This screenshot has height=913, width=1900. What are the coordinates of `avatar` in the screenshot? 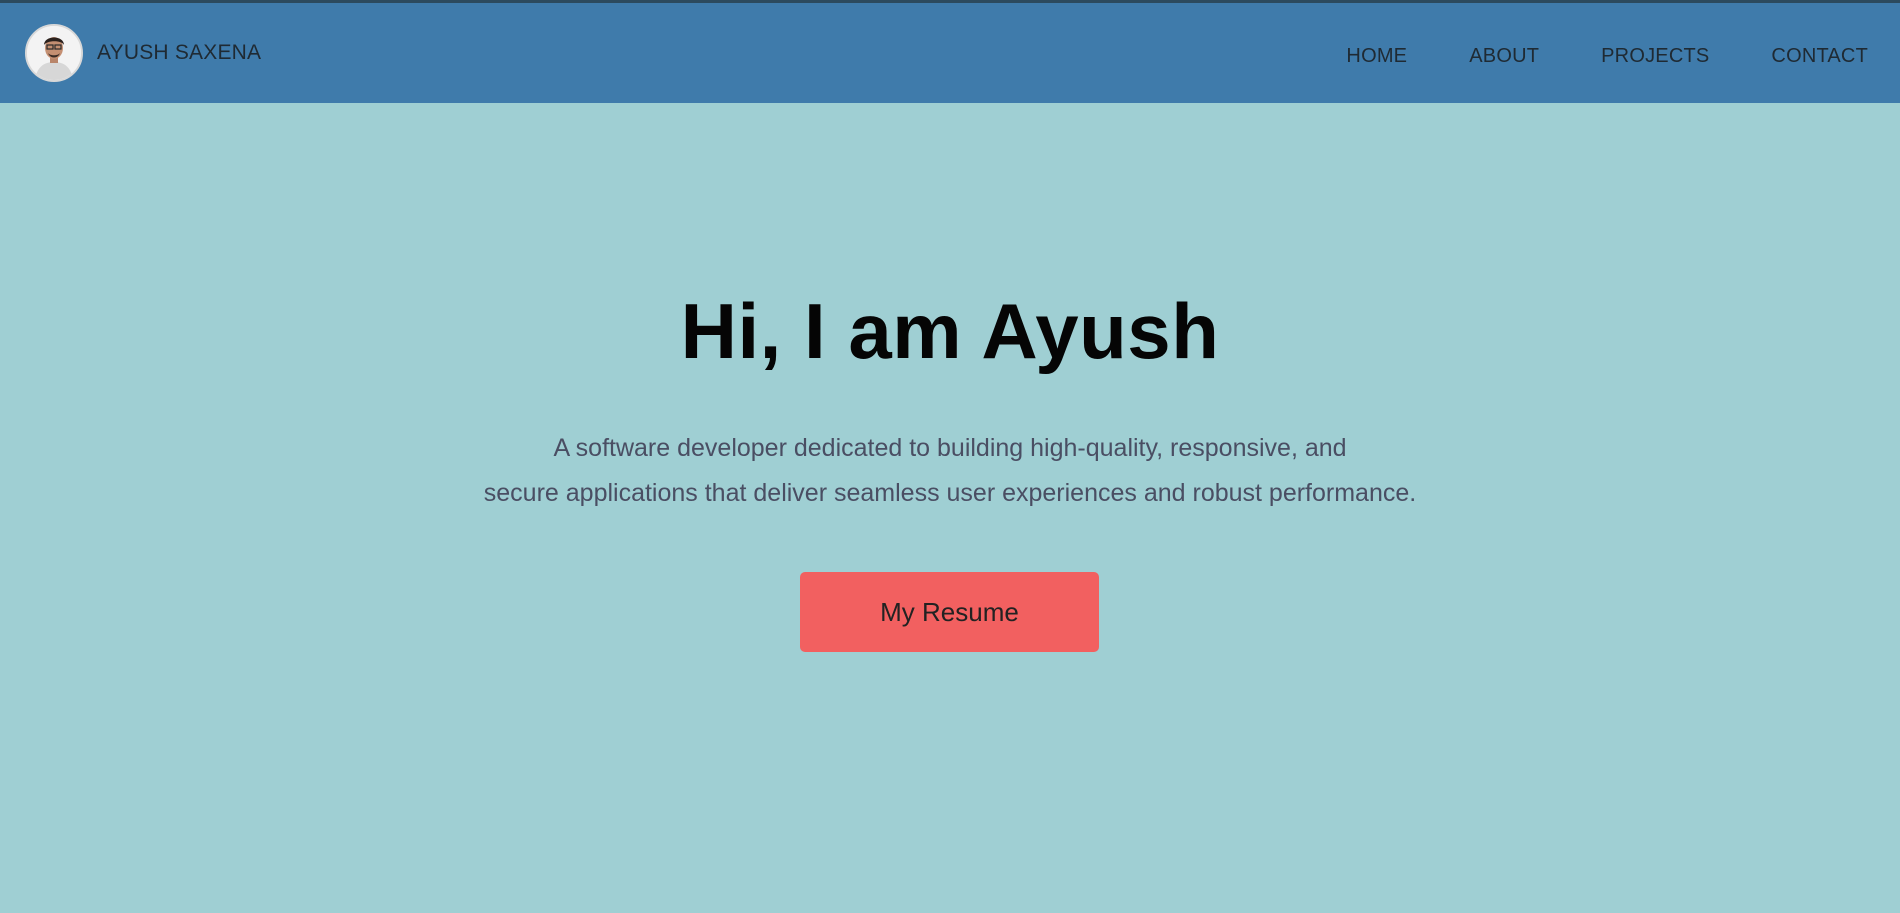 It's located at (54, 53).